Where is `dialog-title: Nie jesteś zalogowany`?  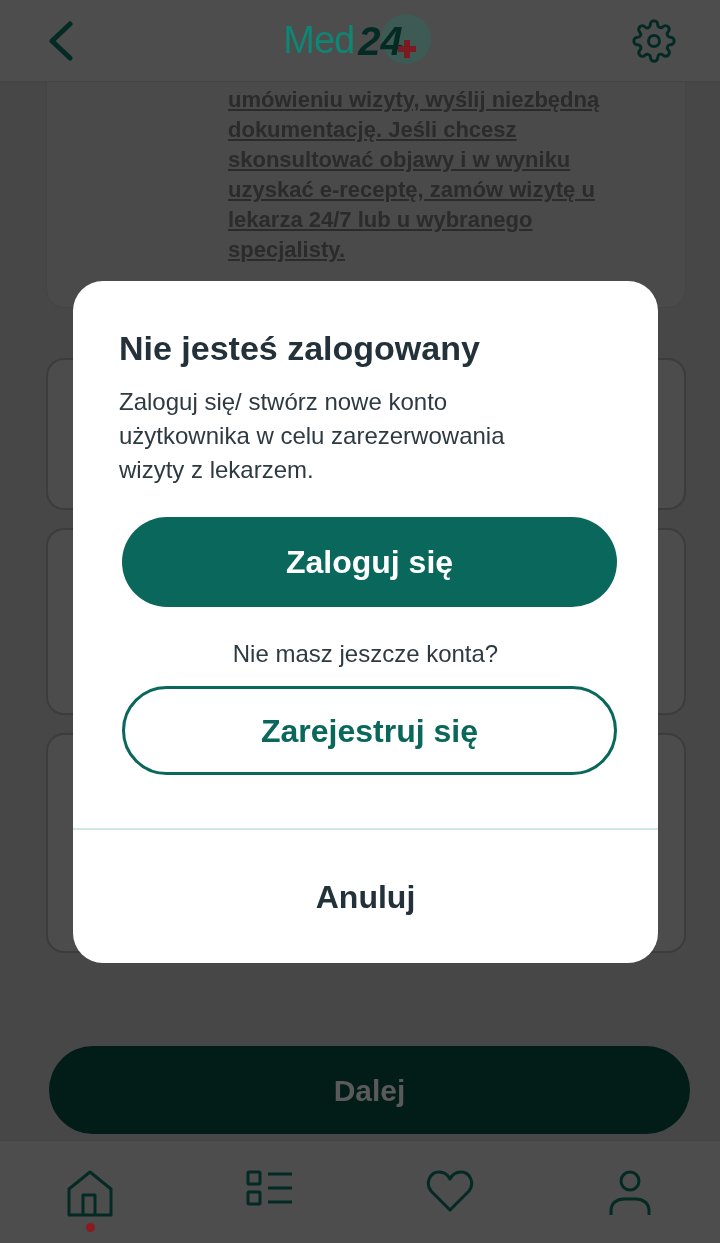
dialog-title: Nie jesteś zalogowany is located at coordinates (300, 348).